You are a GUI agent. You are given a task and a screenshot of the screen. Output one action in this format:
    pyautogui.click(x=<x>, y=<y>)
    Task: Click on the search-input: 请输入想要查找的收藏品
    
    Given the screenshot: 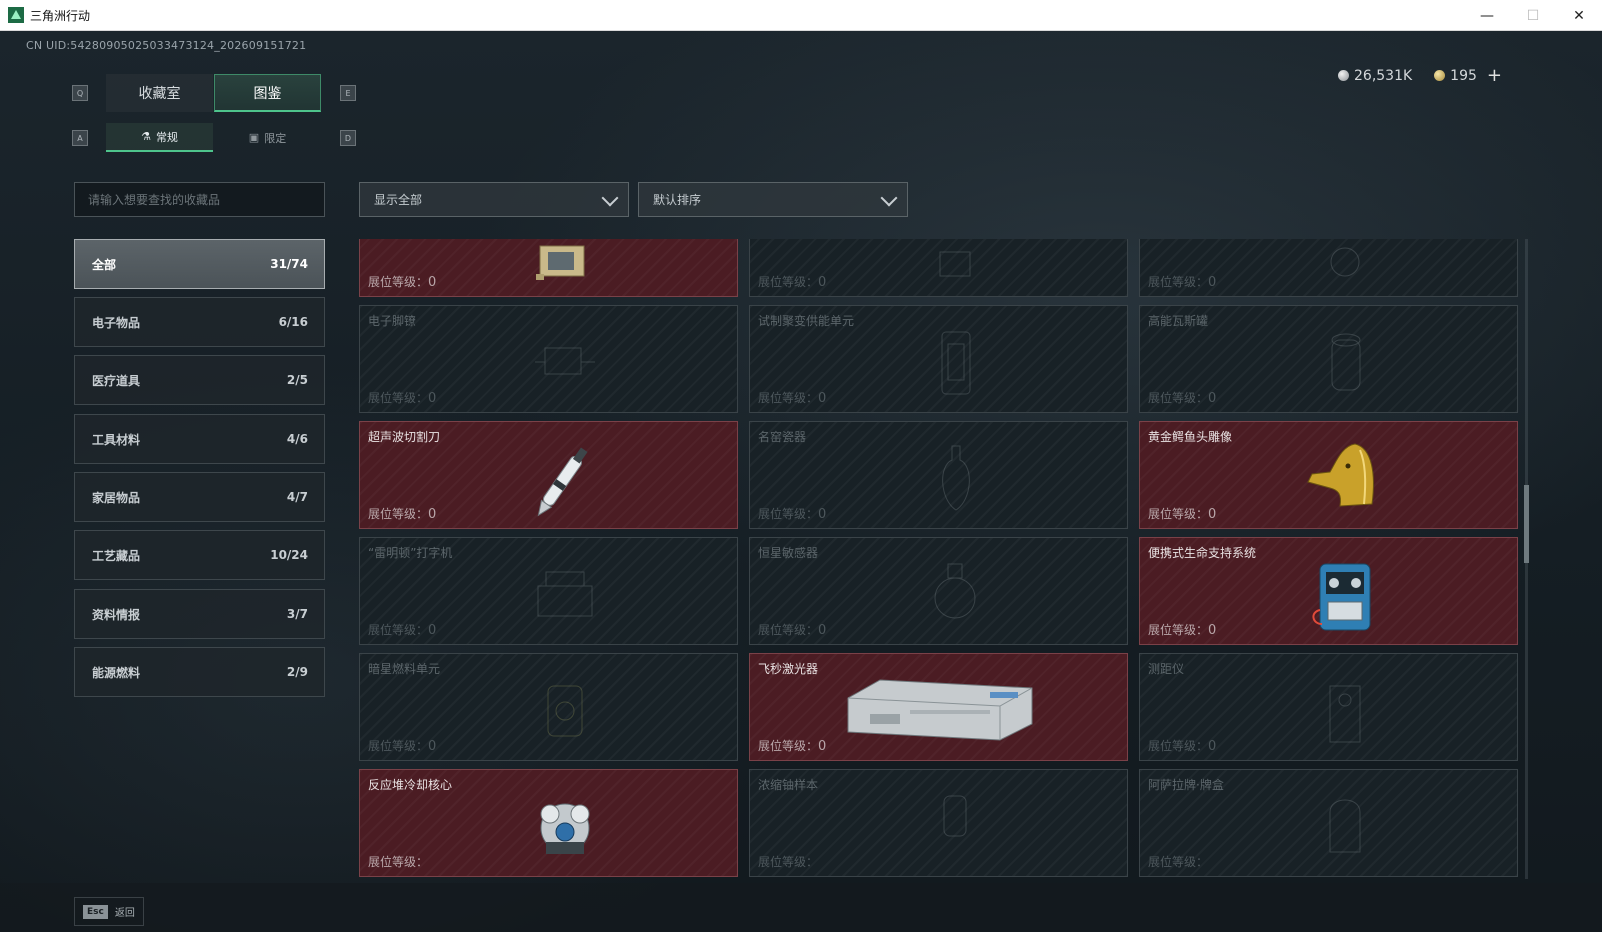 What is the action you would take?
    pyautogui.click(x=199, y=199)
    